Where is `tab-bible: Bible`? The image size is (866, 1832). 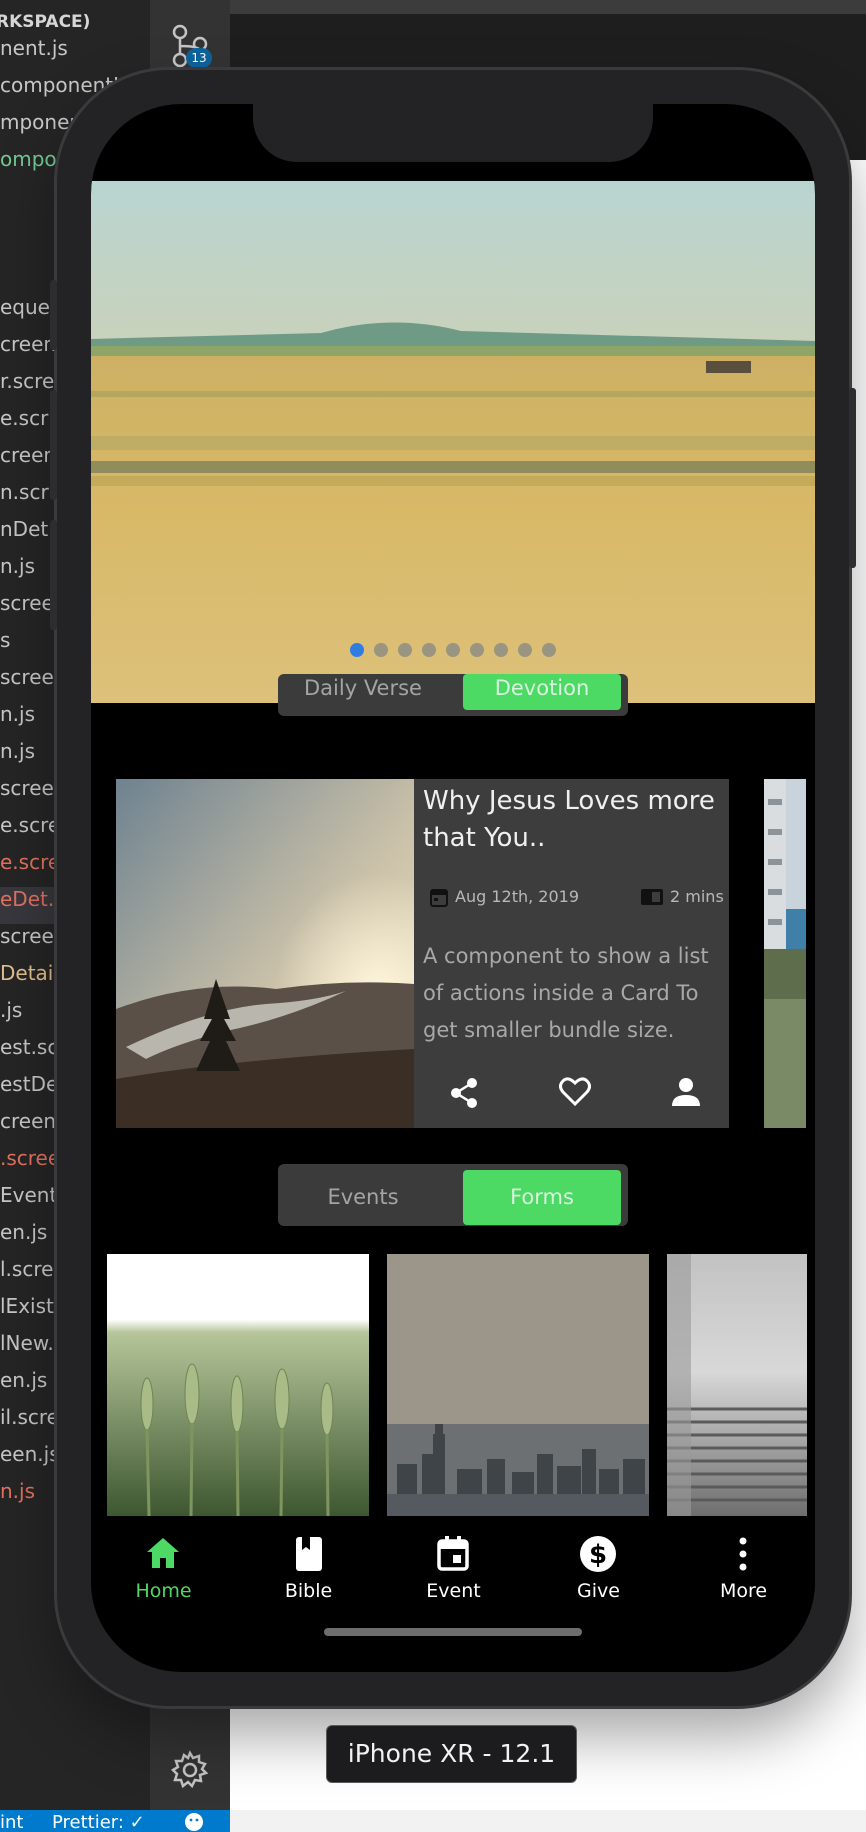
tab-bible: Bible is located at coordinates (308, 1566).